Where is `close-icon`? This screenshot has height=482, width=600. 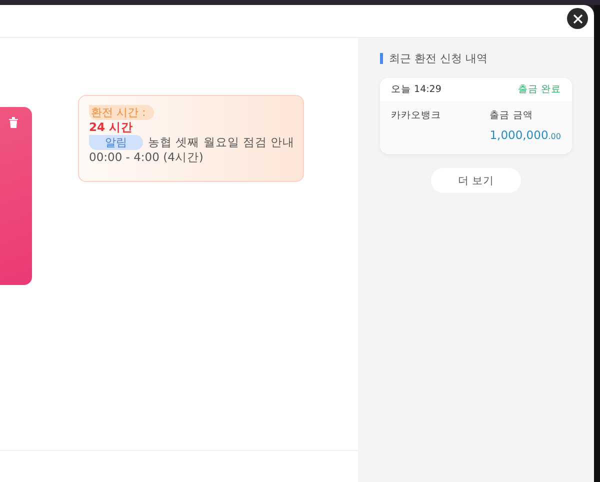 close-icon is located at coordinates (577, 19).